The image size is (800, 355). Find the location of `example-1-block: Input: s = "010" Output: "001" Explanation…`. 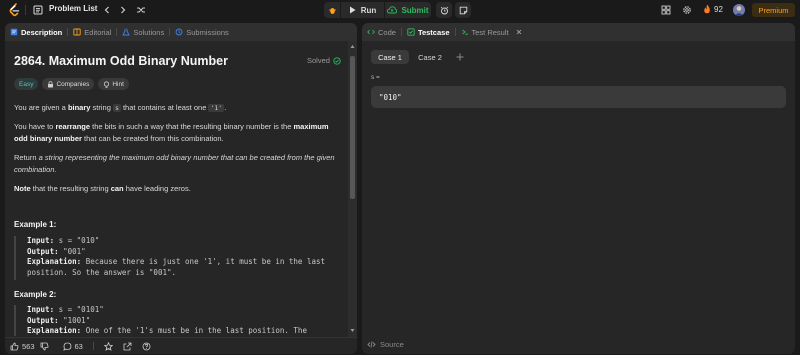

example-1-block: Input: s = "010" Output: "001" Explanation… is located at coordinates (176, 258).